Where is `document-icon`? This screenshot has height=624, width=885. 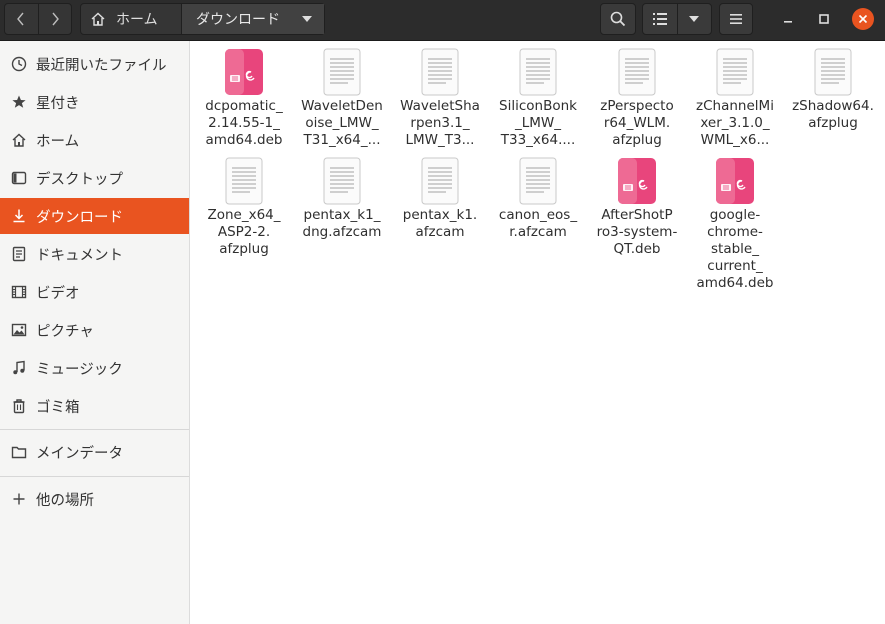
document-icon is located at coordinates (19, 254).